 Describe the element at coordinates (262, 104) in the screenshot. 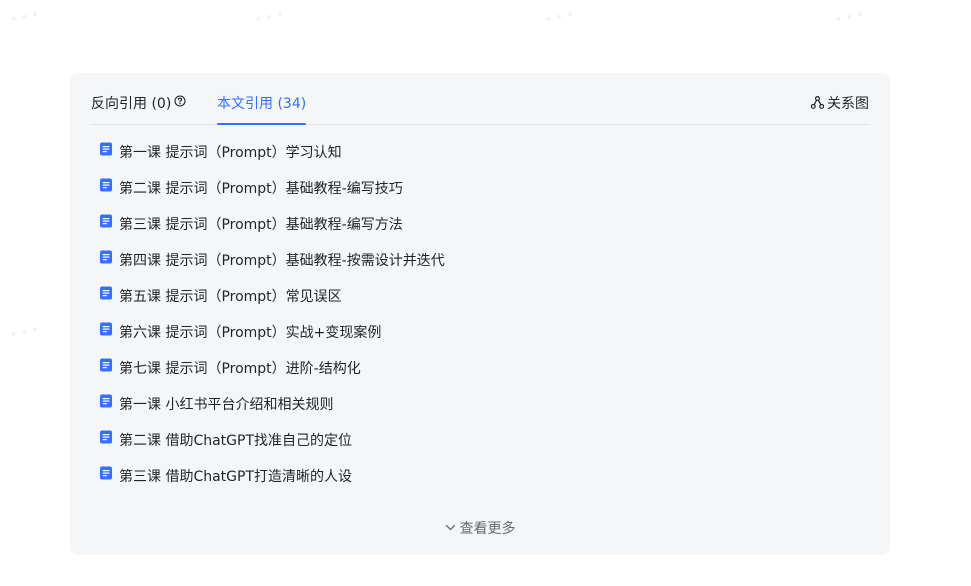

I see `tab-references-label: 本文引用 (34)` at that location.